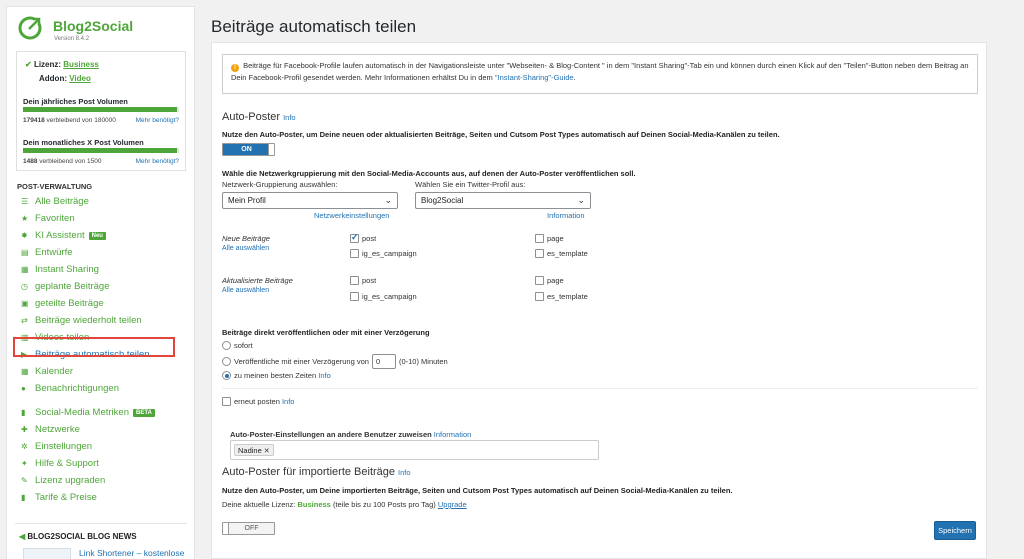 This screenshot has width=1024, height=559. I want to click on delay-minutes-input: 0, so click(383, 361).